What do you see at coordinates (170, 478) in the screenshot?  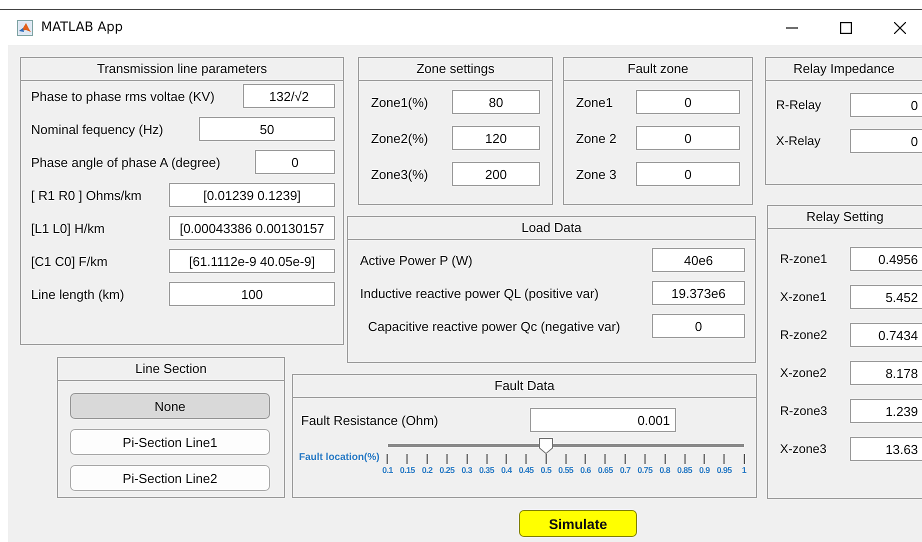 I see `toggle-button: Pi-Section Line2` at bounding box center [170, 478].